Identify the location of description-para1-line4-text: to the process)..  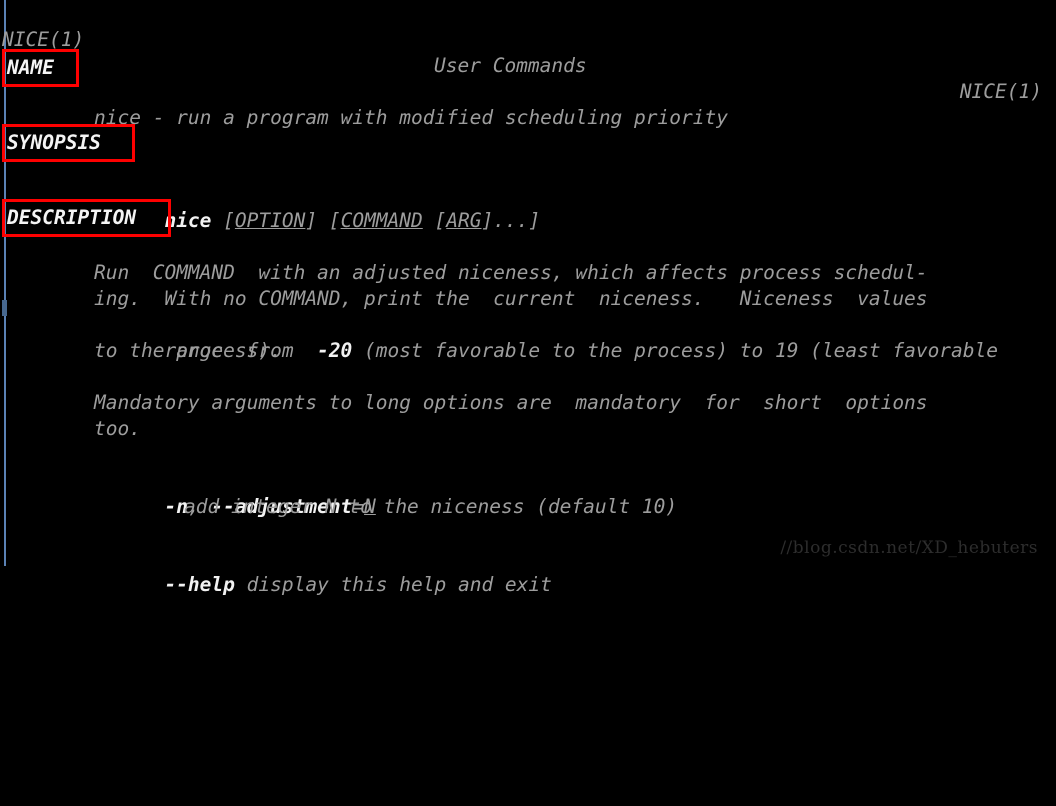
(188, 350).